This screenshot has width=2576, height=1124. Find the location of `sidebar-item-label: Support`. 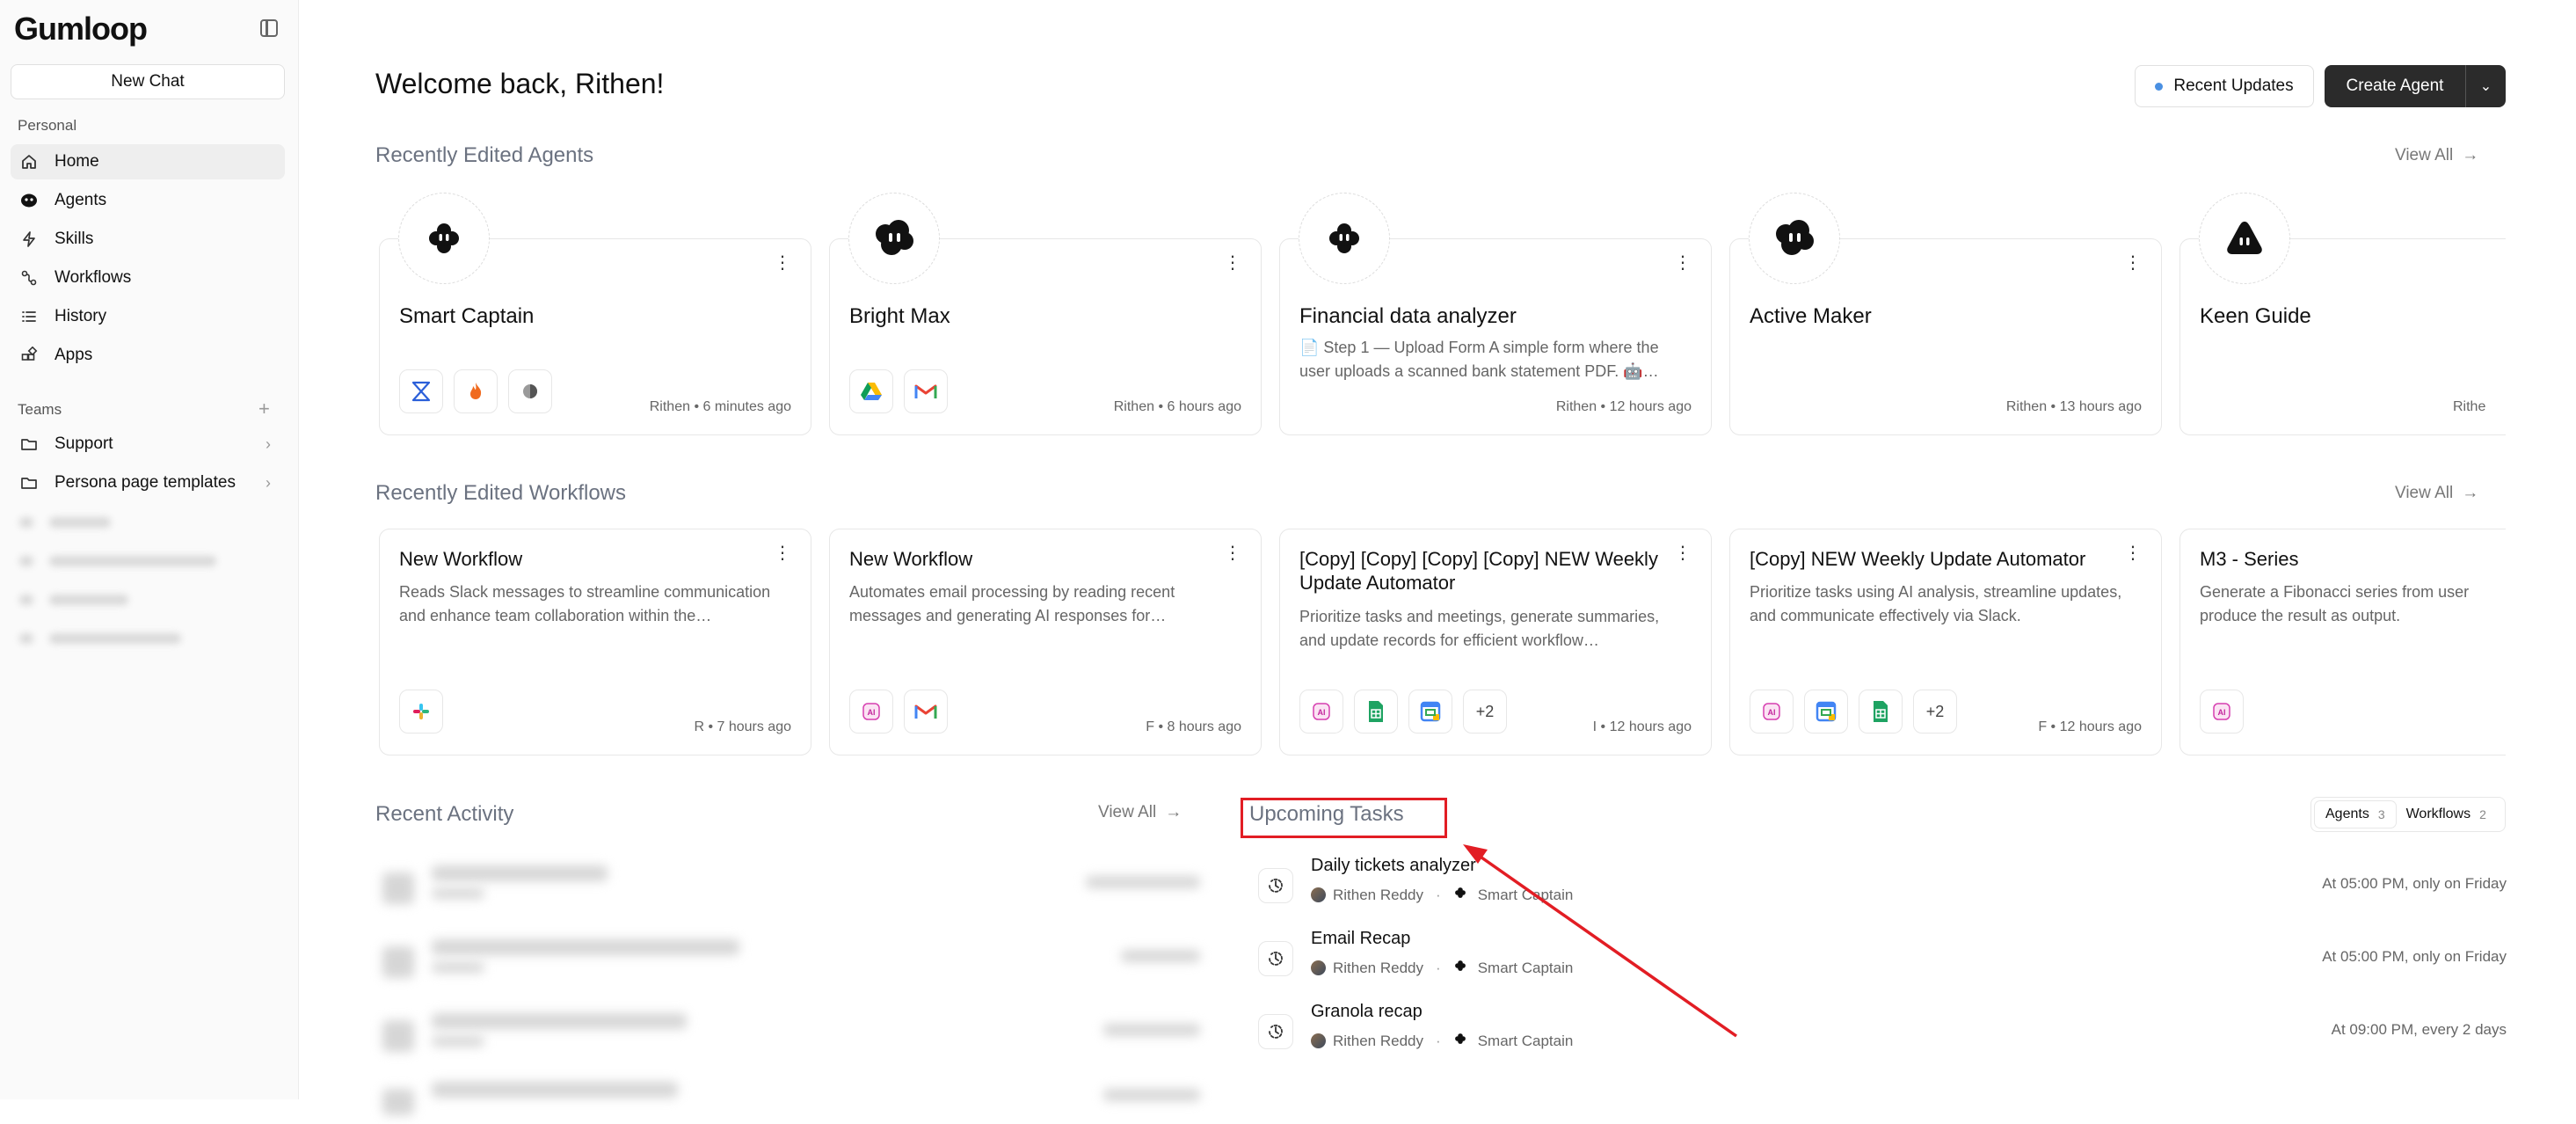

sidebar-item-label: Support is located at coordinates (84, 444).